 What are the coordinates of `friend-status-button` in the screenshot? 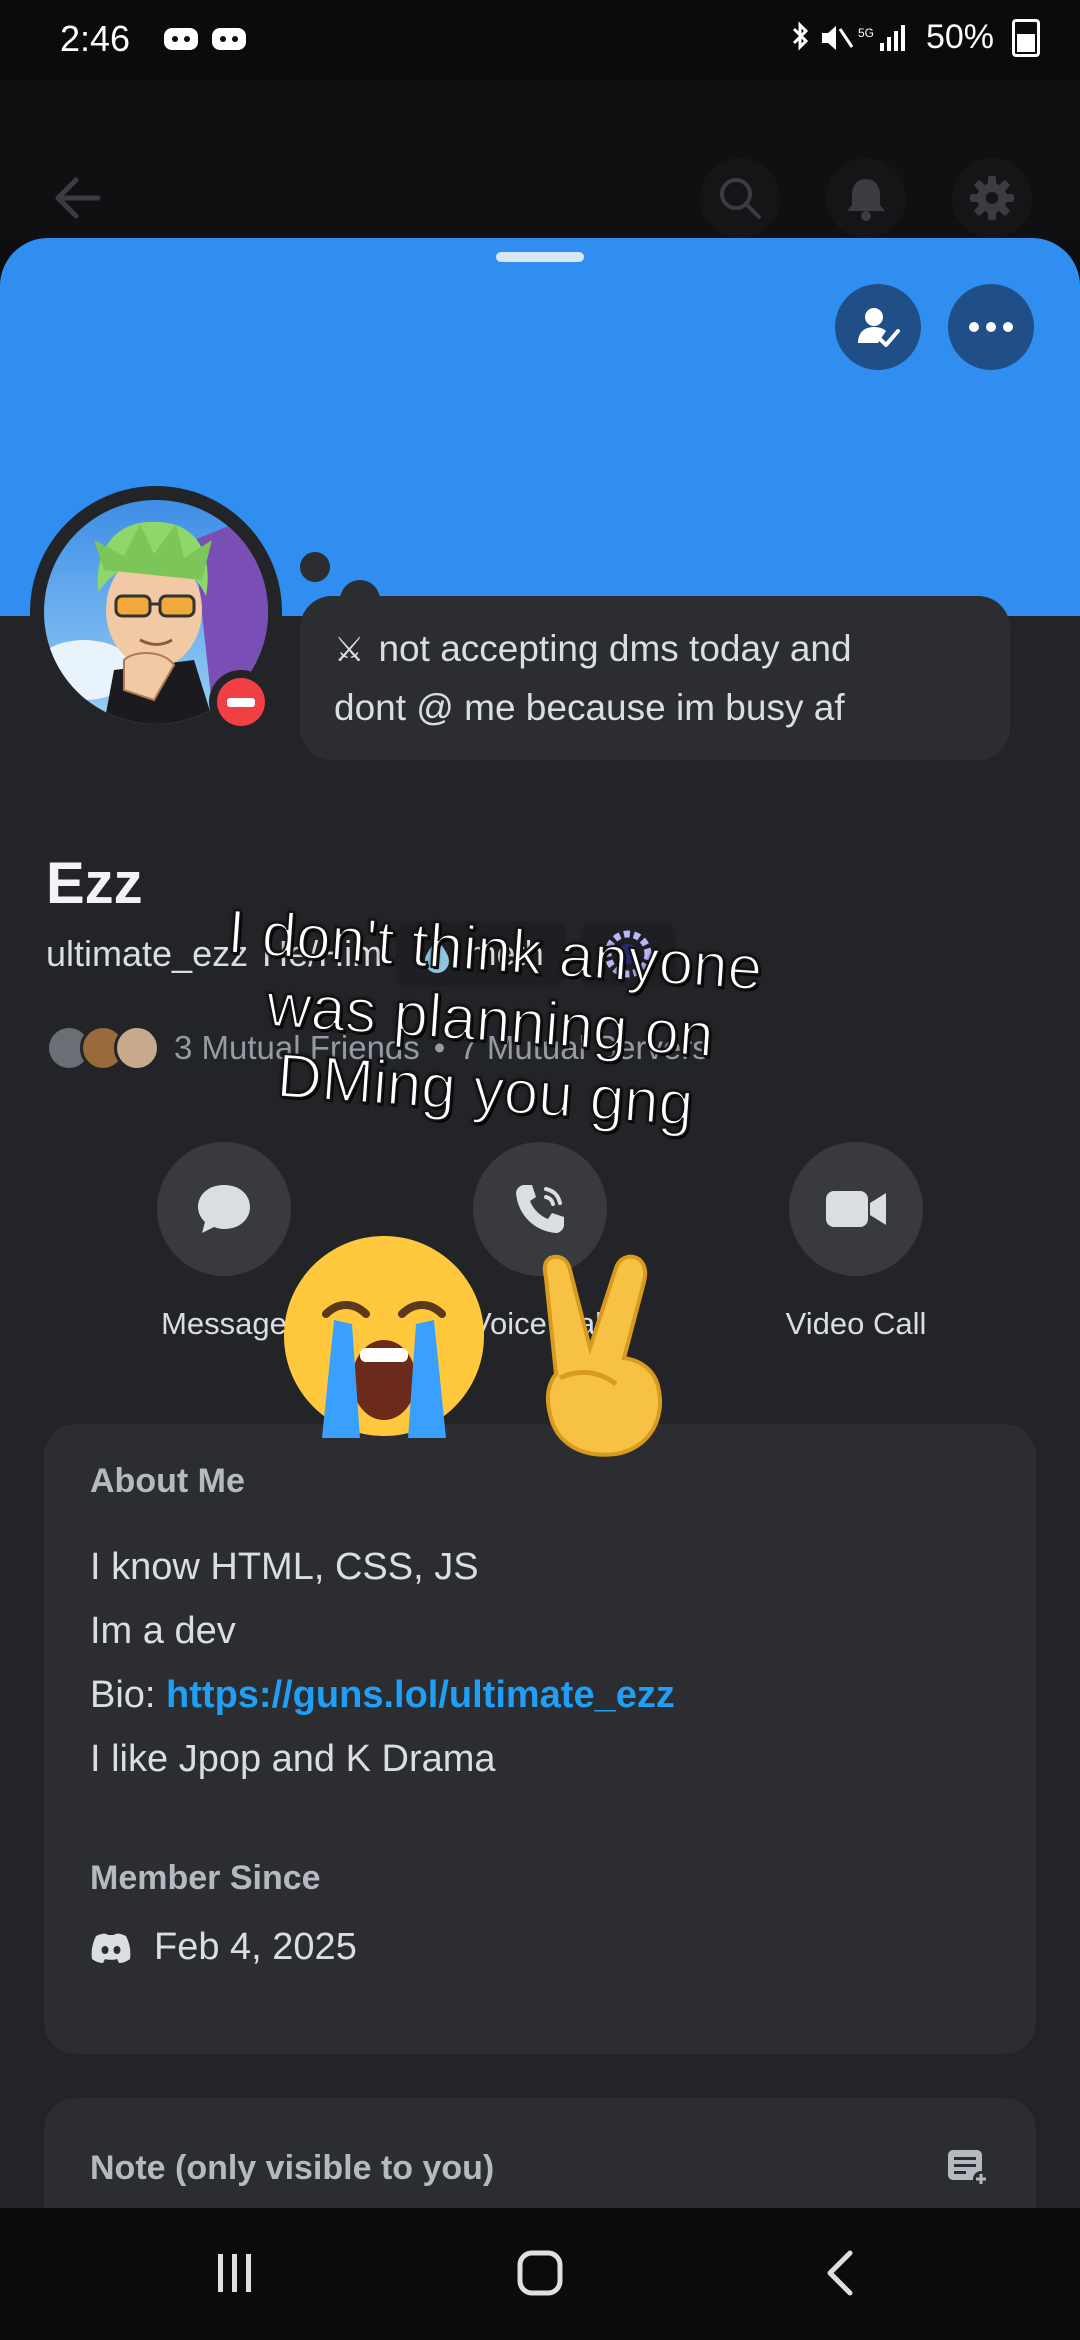 It's located at (878, 327).